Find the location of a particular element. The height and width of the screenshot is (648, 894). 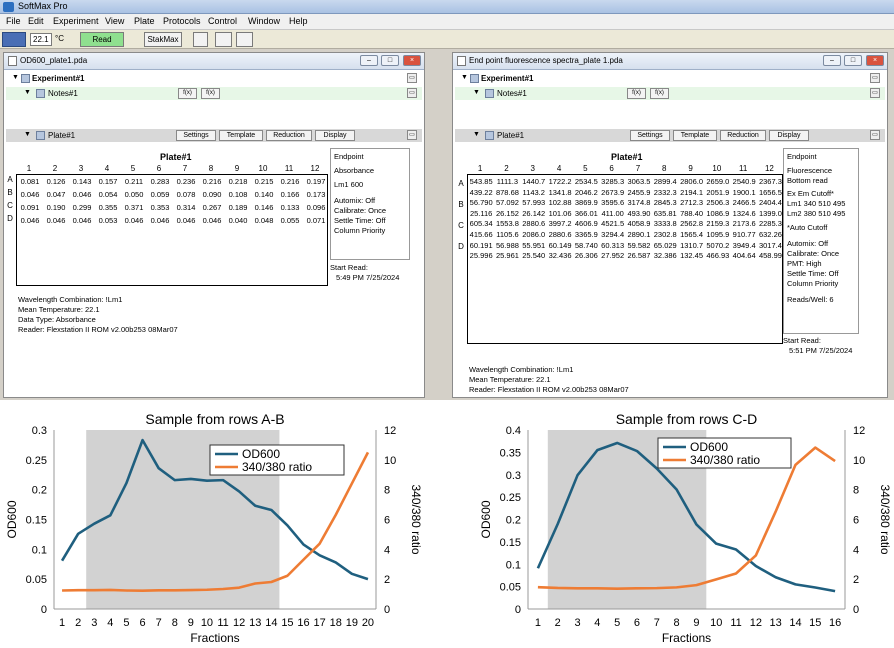

stakmax-button: StakMax is located at coordinates (163, 39).